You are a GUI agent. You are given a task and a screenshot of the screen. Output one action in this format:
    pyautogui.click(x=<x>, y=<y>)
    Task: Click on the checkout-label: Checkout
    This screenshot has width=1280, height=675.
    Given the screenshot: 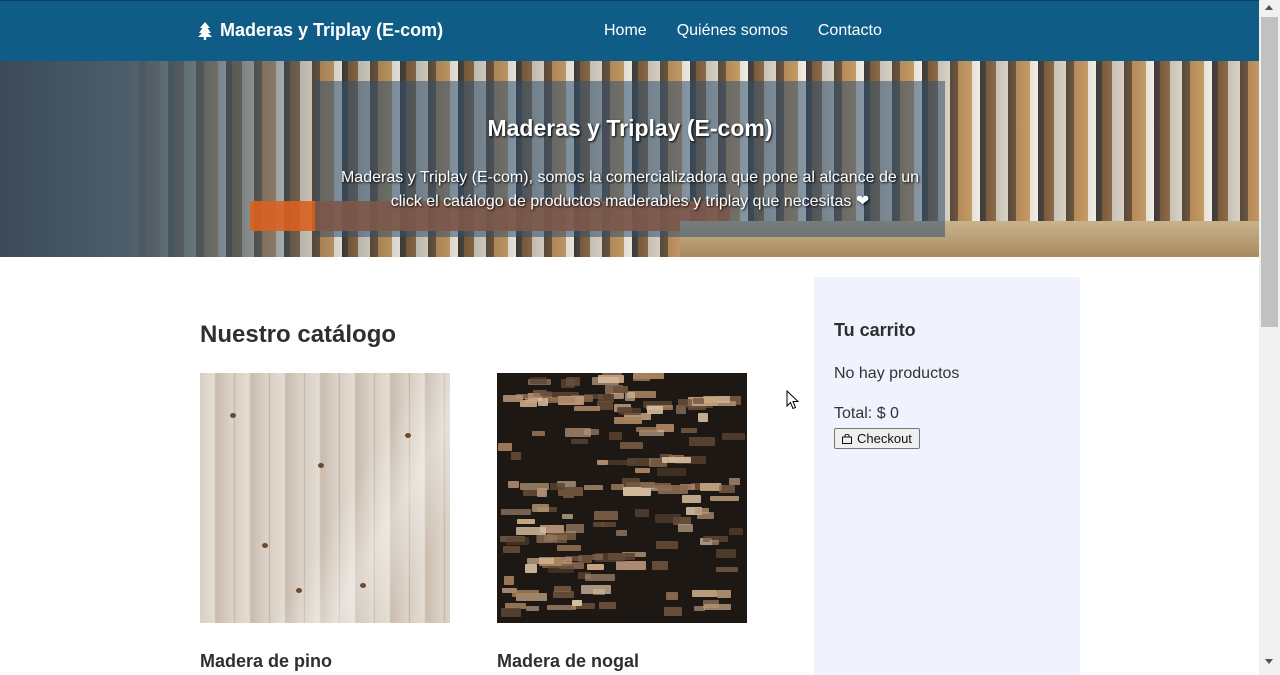 What is the action you would take?
    pyautogui.click(x=884, y=438)
    